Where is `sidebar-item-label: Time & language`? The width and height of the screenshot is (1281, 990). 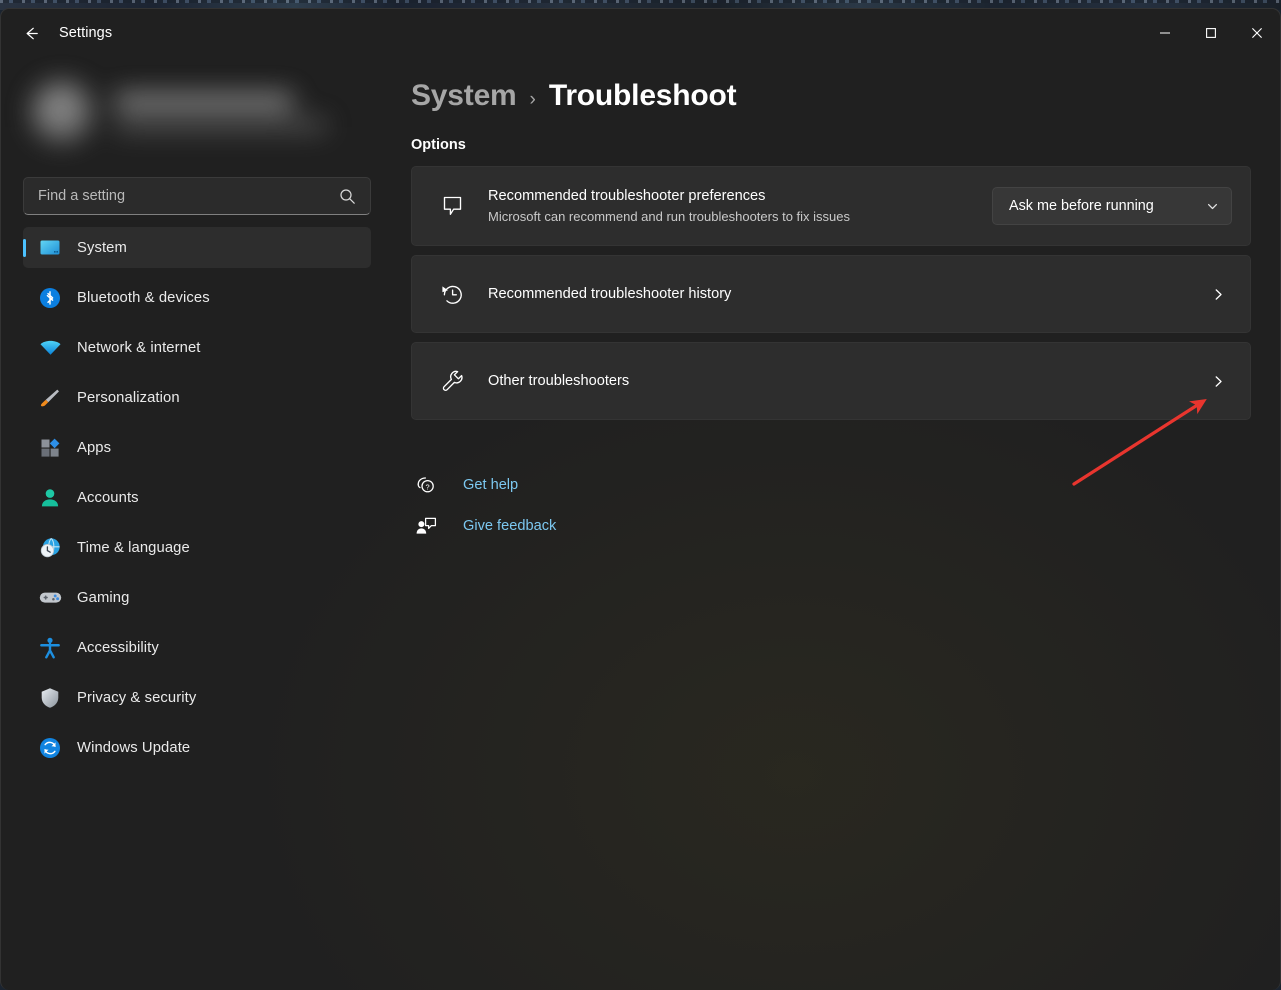
sidebar-item-label: Time & language is located at coordinates (133, 547).